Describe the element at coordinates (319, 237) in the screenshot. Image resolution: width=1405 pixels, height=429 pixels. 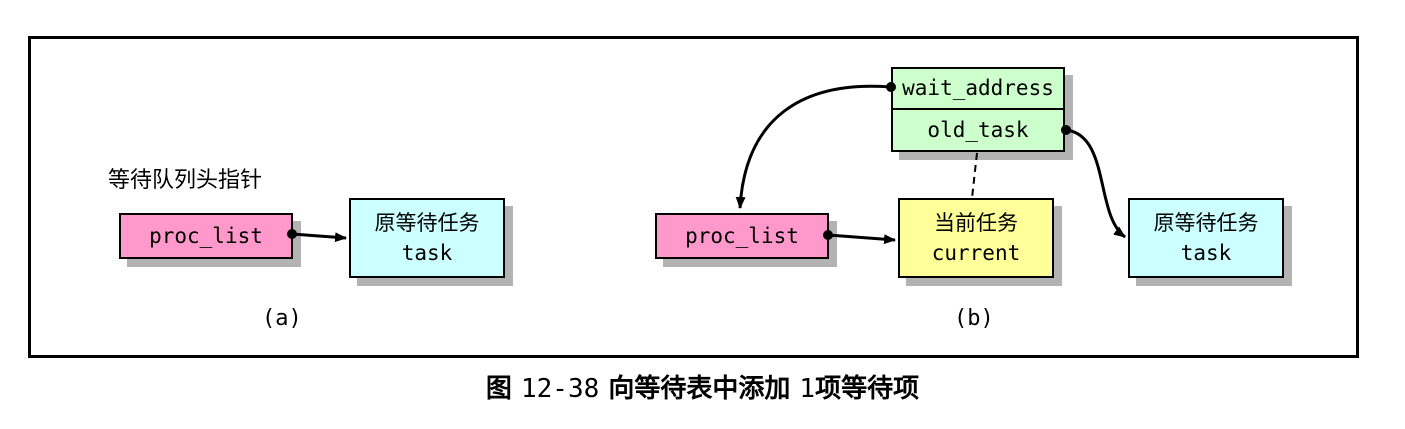
I see `arrow-a-proc-to-task` at that location.